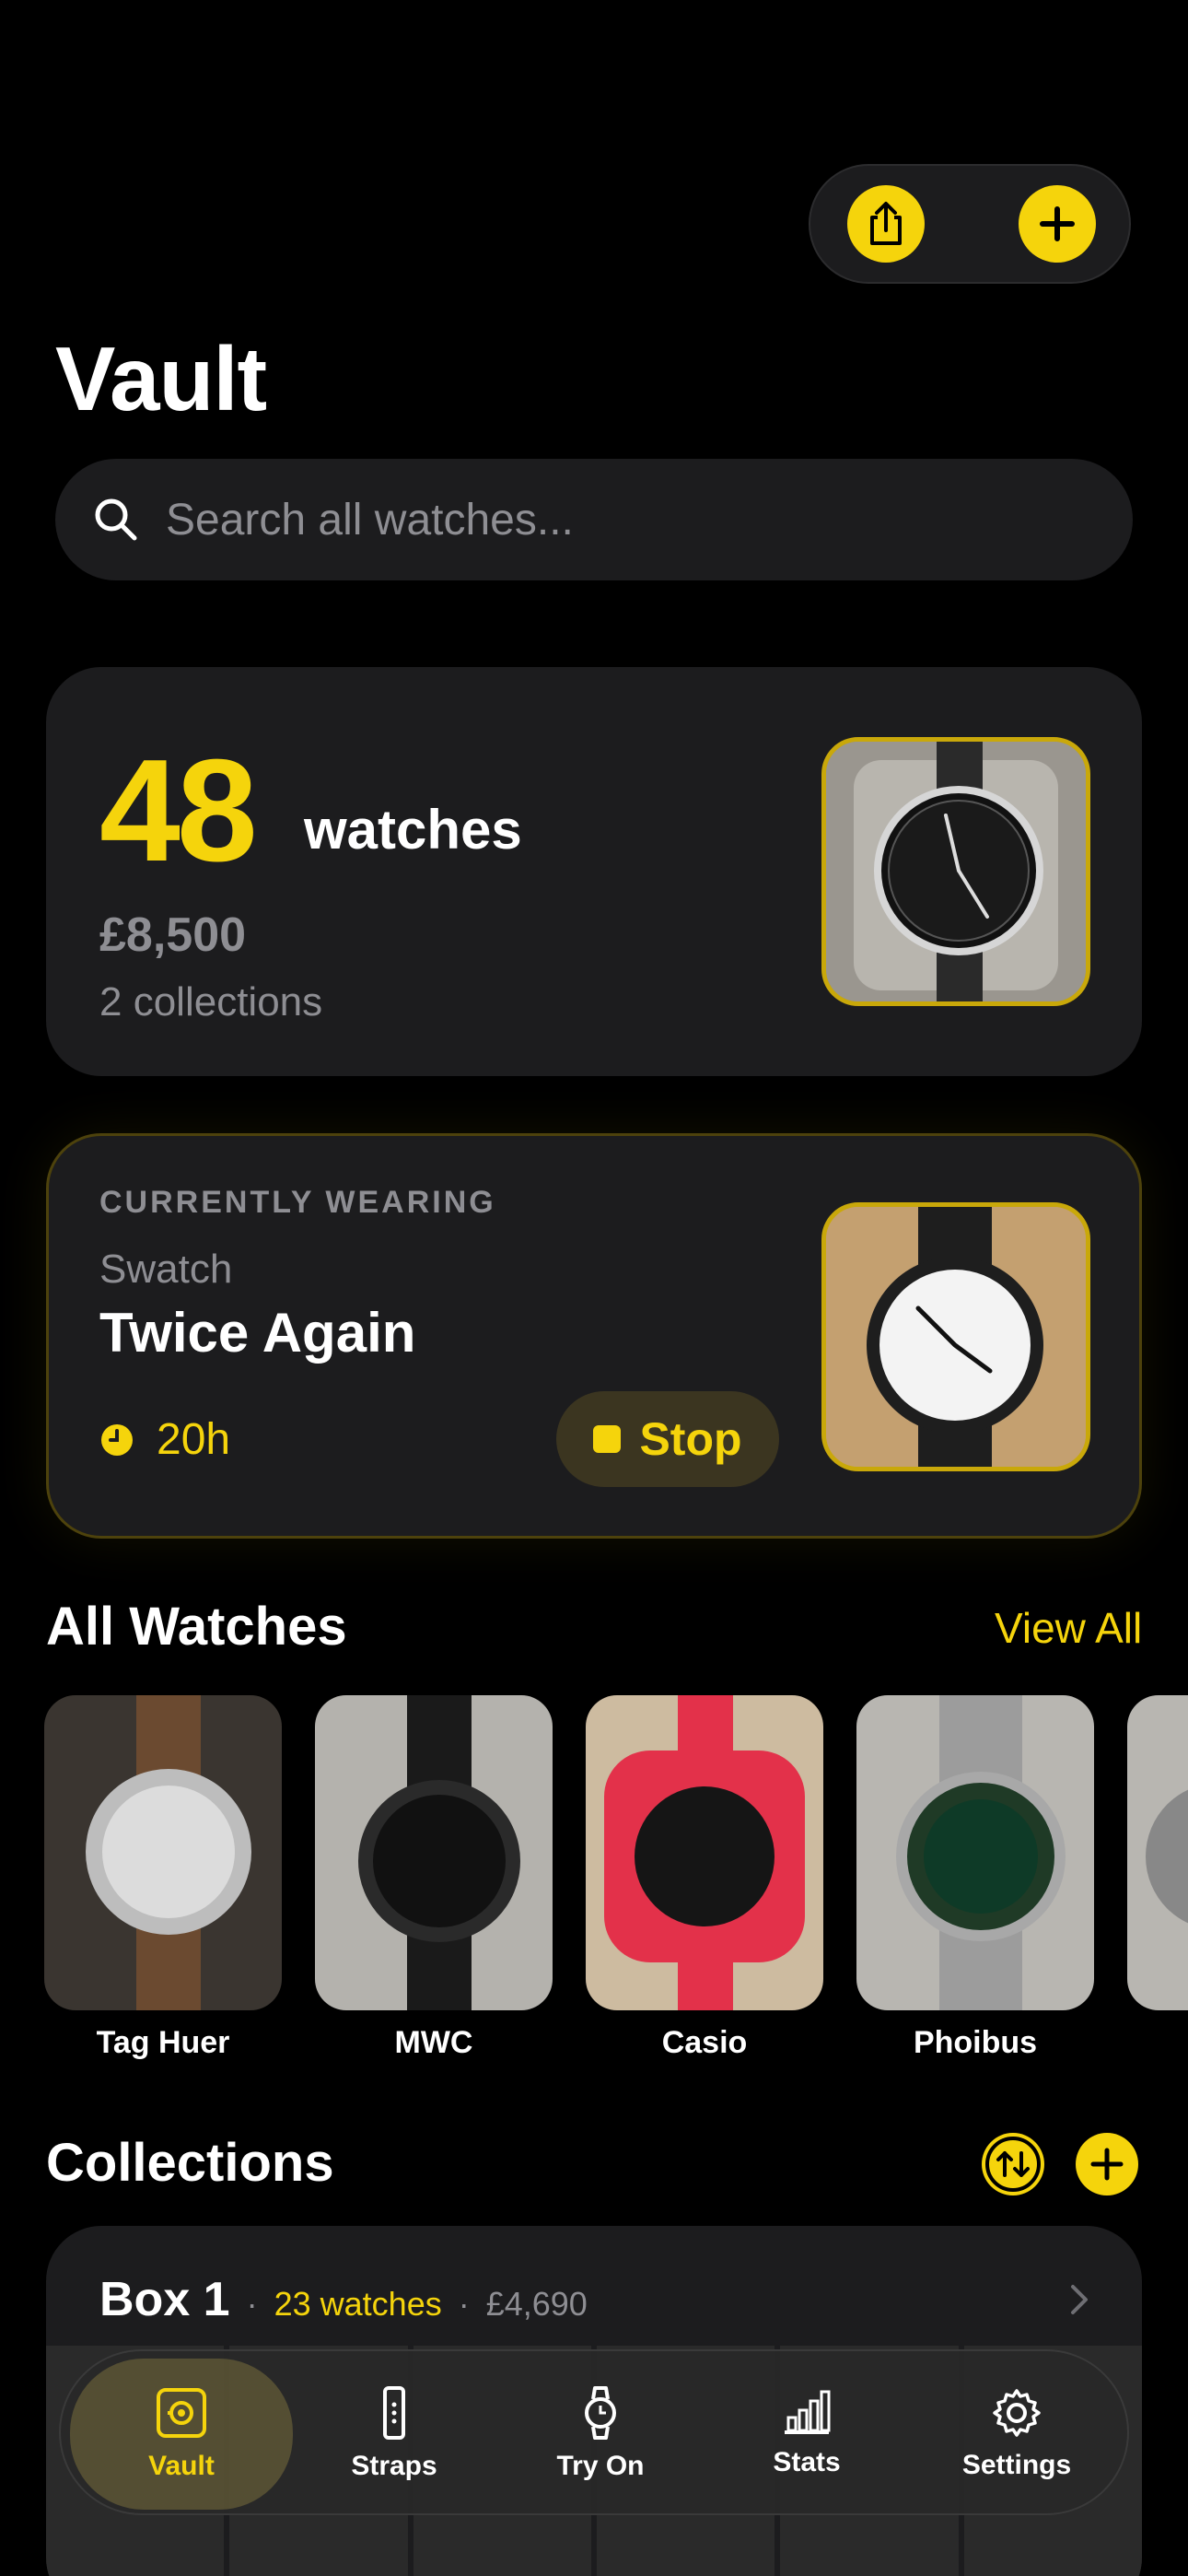  Describe the element at coordinates (690, 1439) in the screenshot. I see `stop-label: Stop` at that location.